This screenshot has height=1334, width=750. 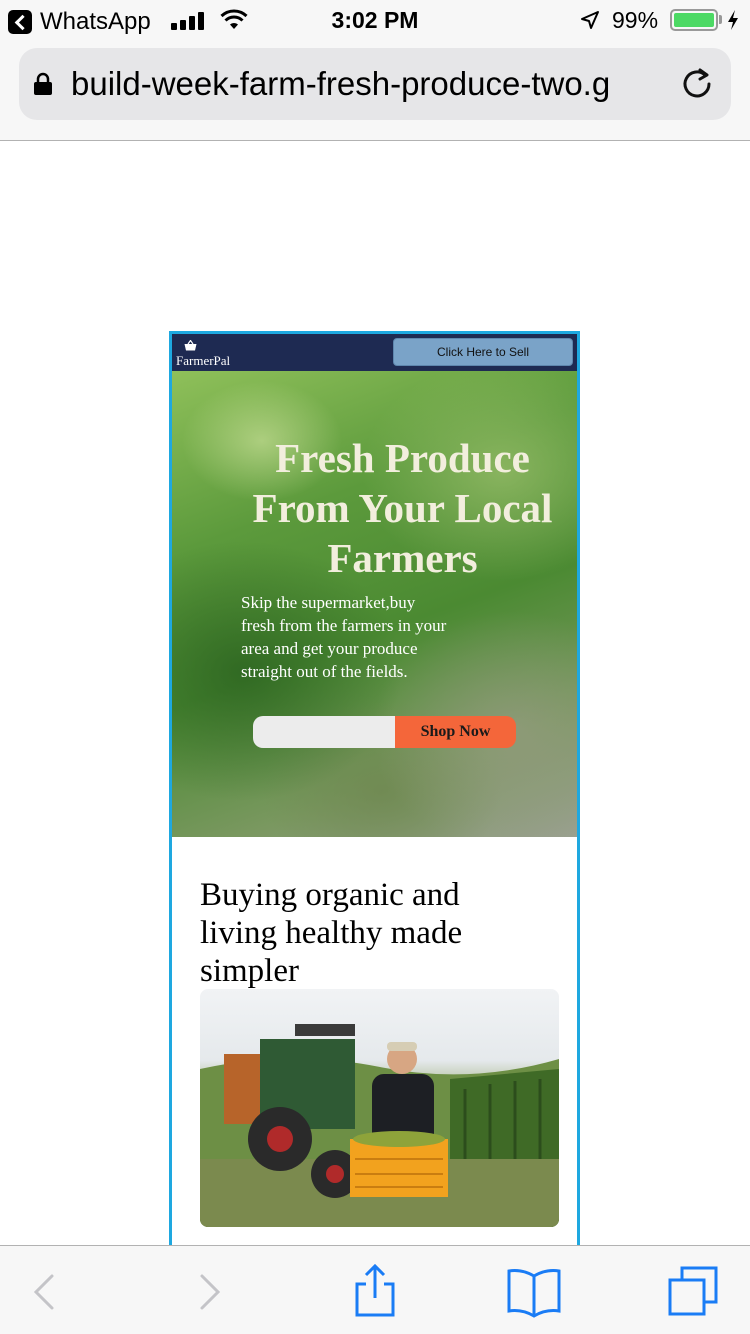 I want to click on browser-address-area: build-week-farm-fresh-produce-two.g, so click(x=375, y=90).